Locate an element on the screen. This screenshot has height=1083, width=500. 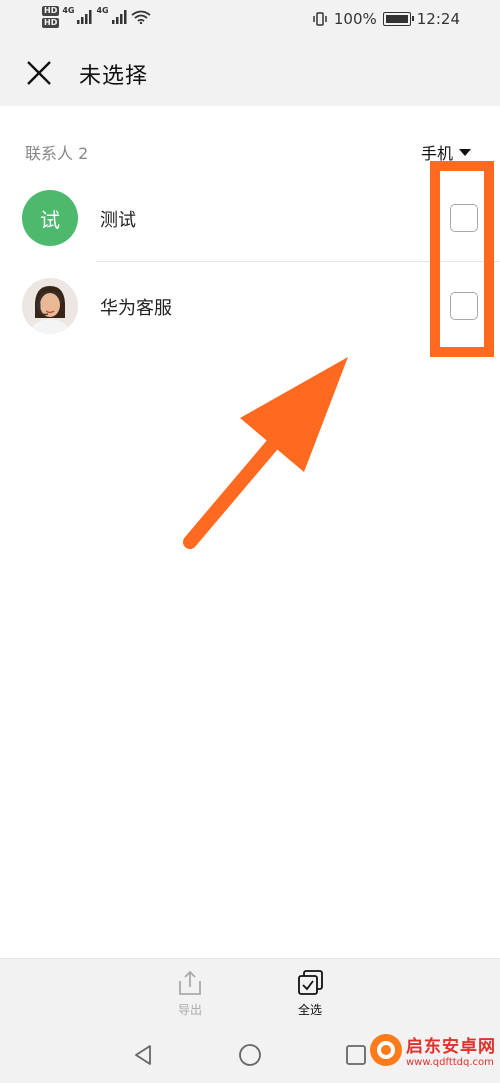
caret-down-icon is located at coordinates (465, 152).